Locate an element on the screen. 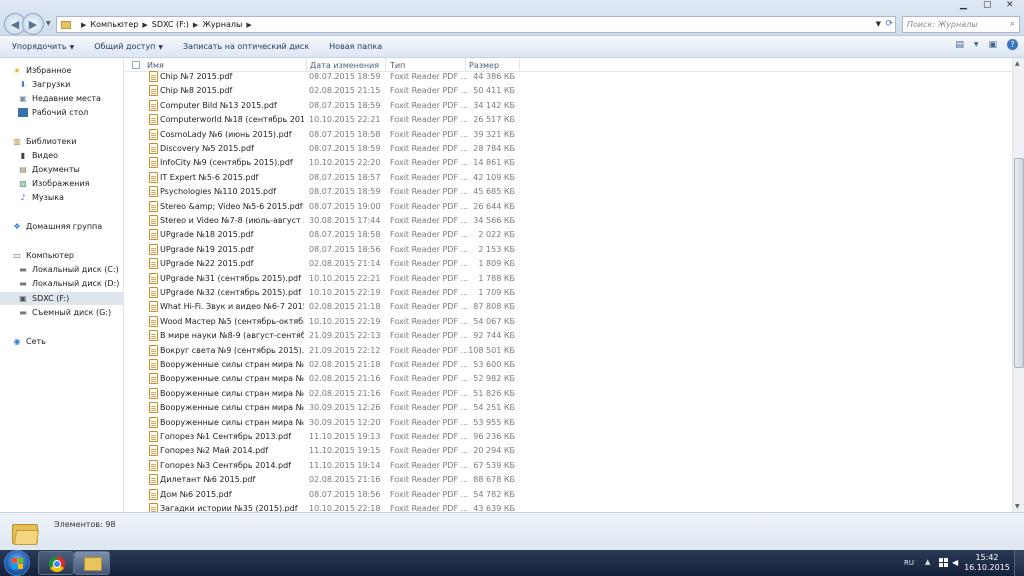 The image size is (1024, 576). scroll-down-icon: ▼ is located at coordinates (1017, 506).